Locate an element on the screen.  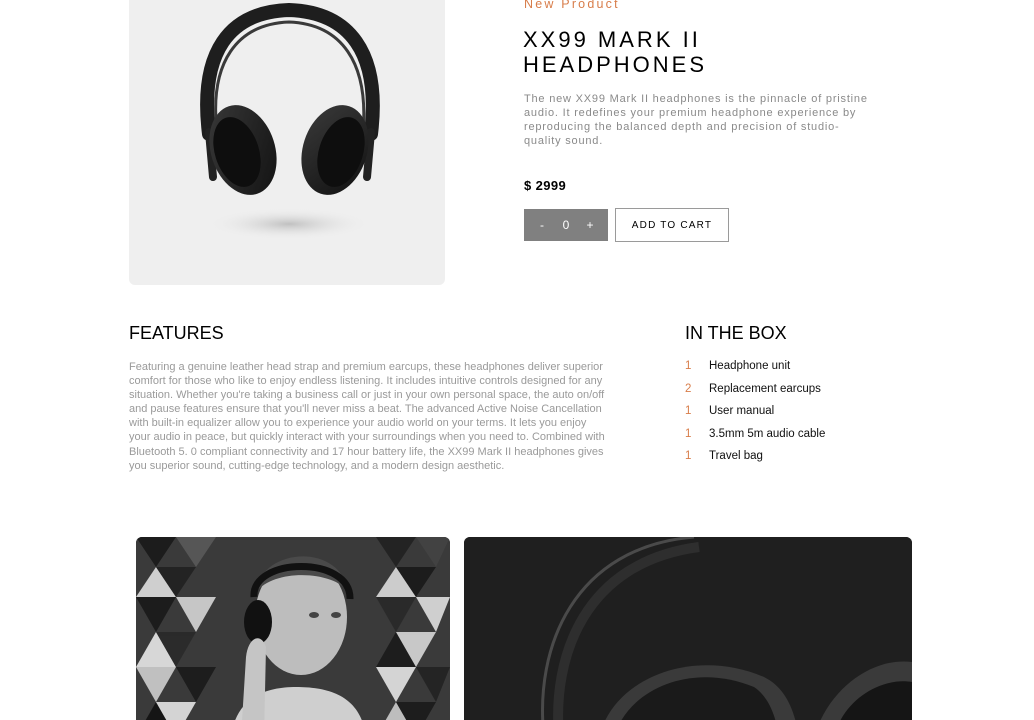
man-with-headphones-photo is located at coordinates (293, 628).